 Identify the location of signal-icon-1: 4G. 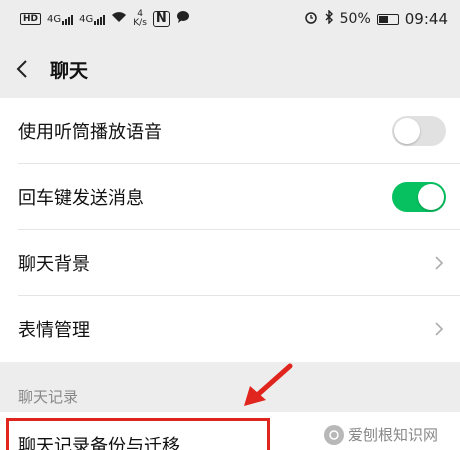
(60, 19).